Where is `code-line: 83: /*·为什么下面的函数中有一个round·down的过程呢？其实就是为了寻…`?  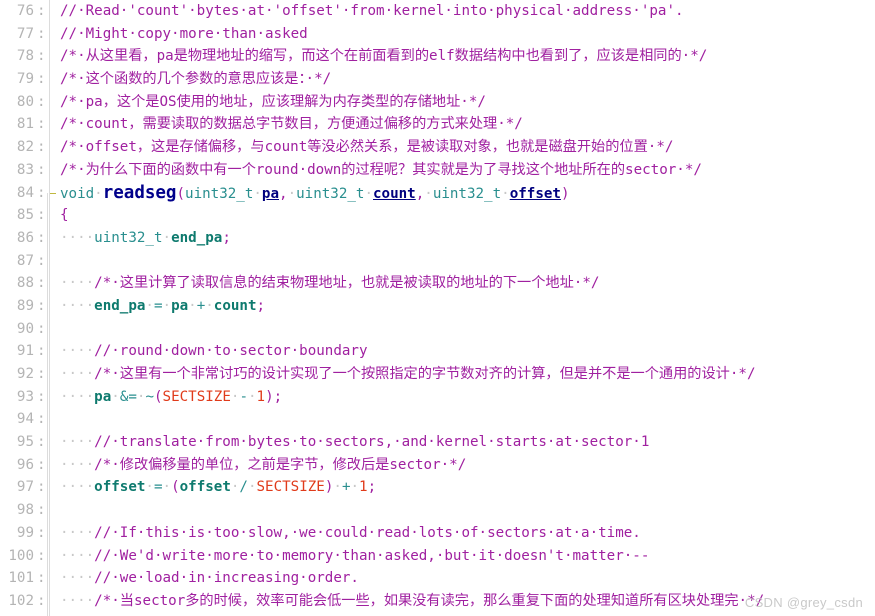 code-line: 83: /*·为什么下面的函数中有一个round·down的过程呢？其实就是为了寻… is located at coordinates (437, 170).